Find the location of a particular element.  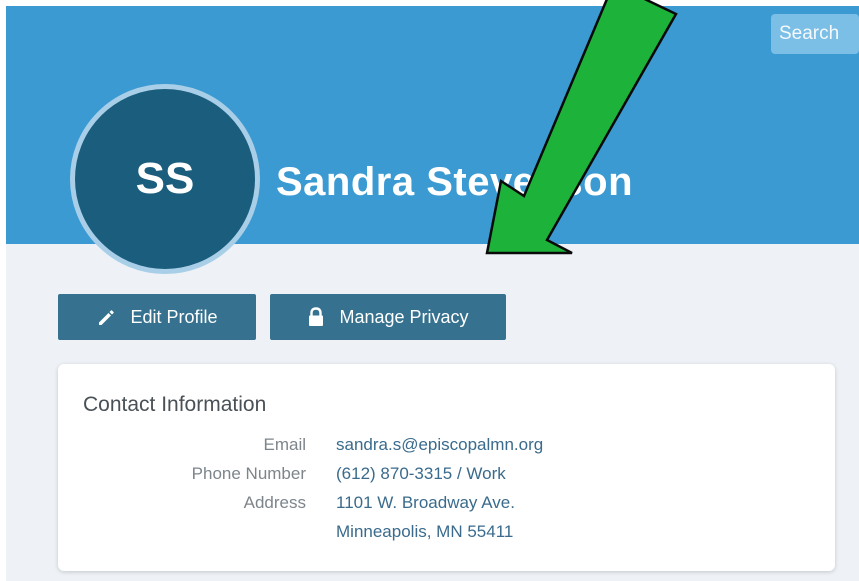

email-row: Email sandra.s@episcopalmn.org is located at coordinates (446, 444).